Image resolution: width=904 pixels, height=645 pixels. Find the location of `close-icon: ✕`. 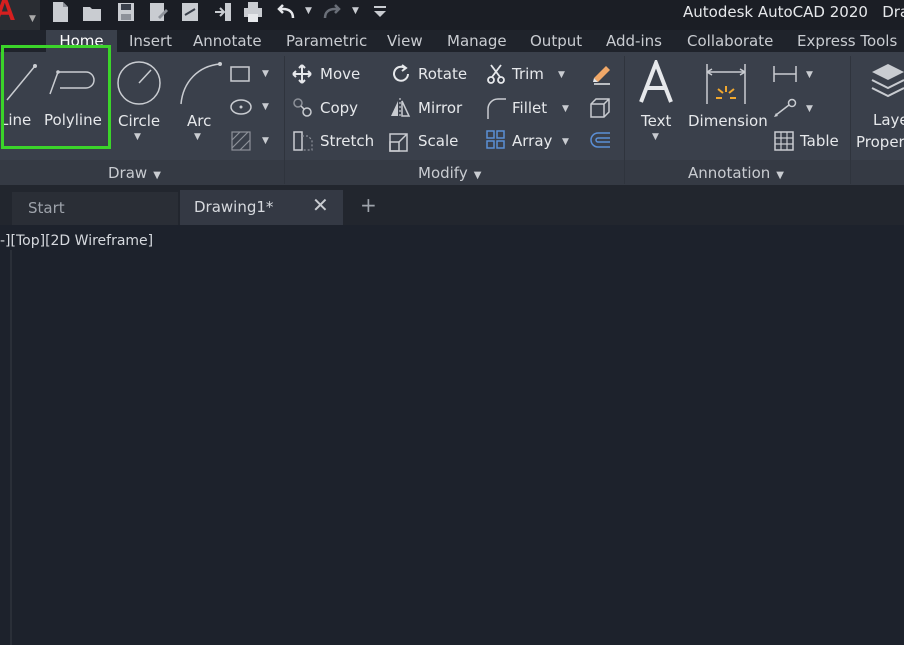

close-icon: ✕ is located at coordinates (320, 205).